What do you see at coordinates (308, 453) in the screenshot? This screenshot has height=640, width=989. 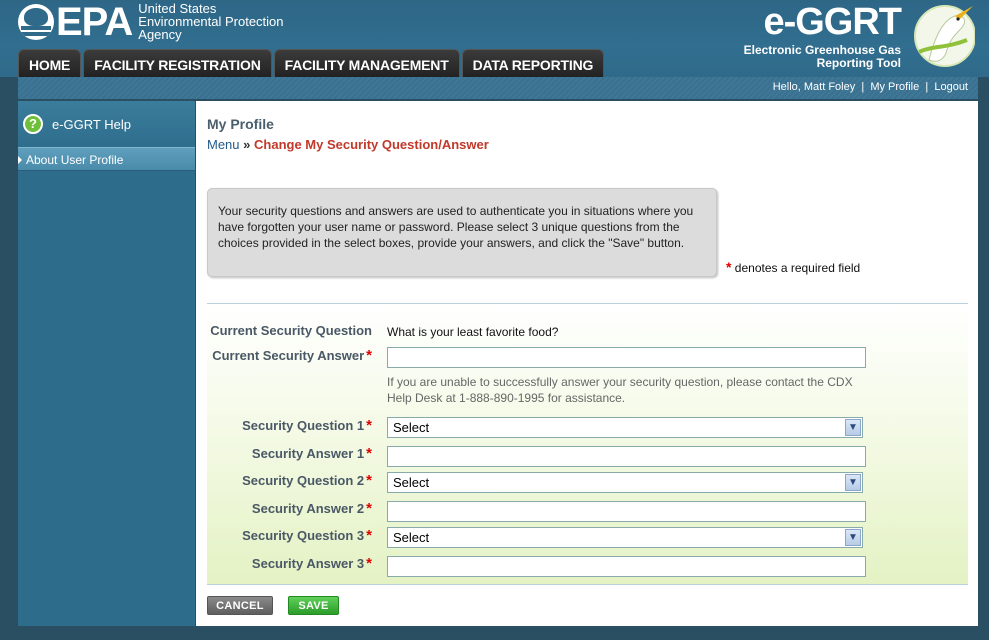 I see `security-answer-1-label-text: Security Answer 1` at bounding box center [308, 453].